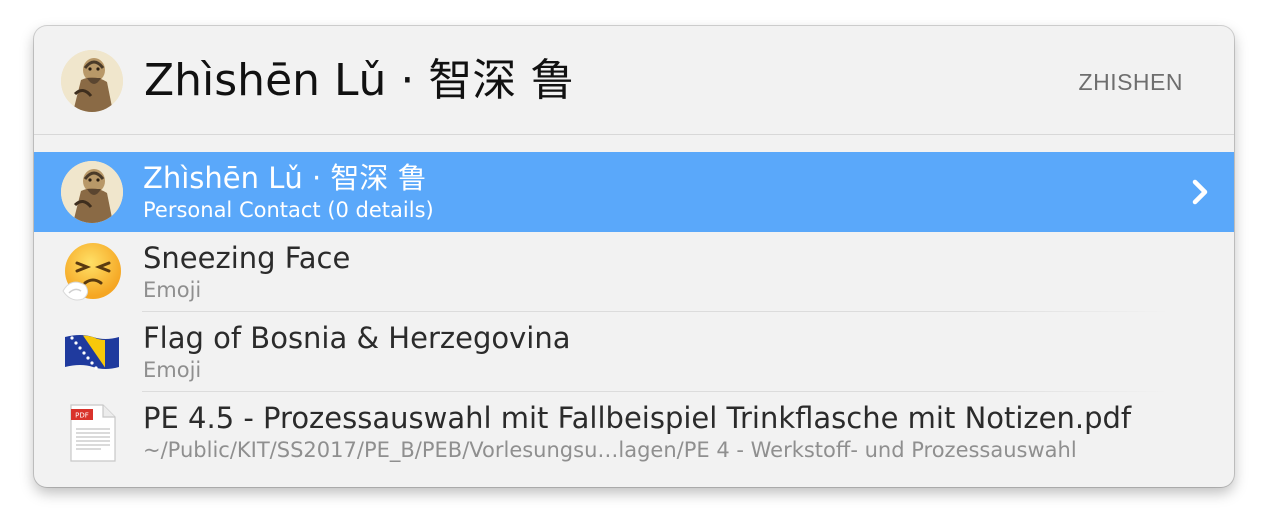 This screenshot has width=1268, height=530. What do you see at coordinates (634, 272) in the screenshot?
I see `result-row-sneezing-face: Sneezing Face Emoji` at bounding box center [634, 272].